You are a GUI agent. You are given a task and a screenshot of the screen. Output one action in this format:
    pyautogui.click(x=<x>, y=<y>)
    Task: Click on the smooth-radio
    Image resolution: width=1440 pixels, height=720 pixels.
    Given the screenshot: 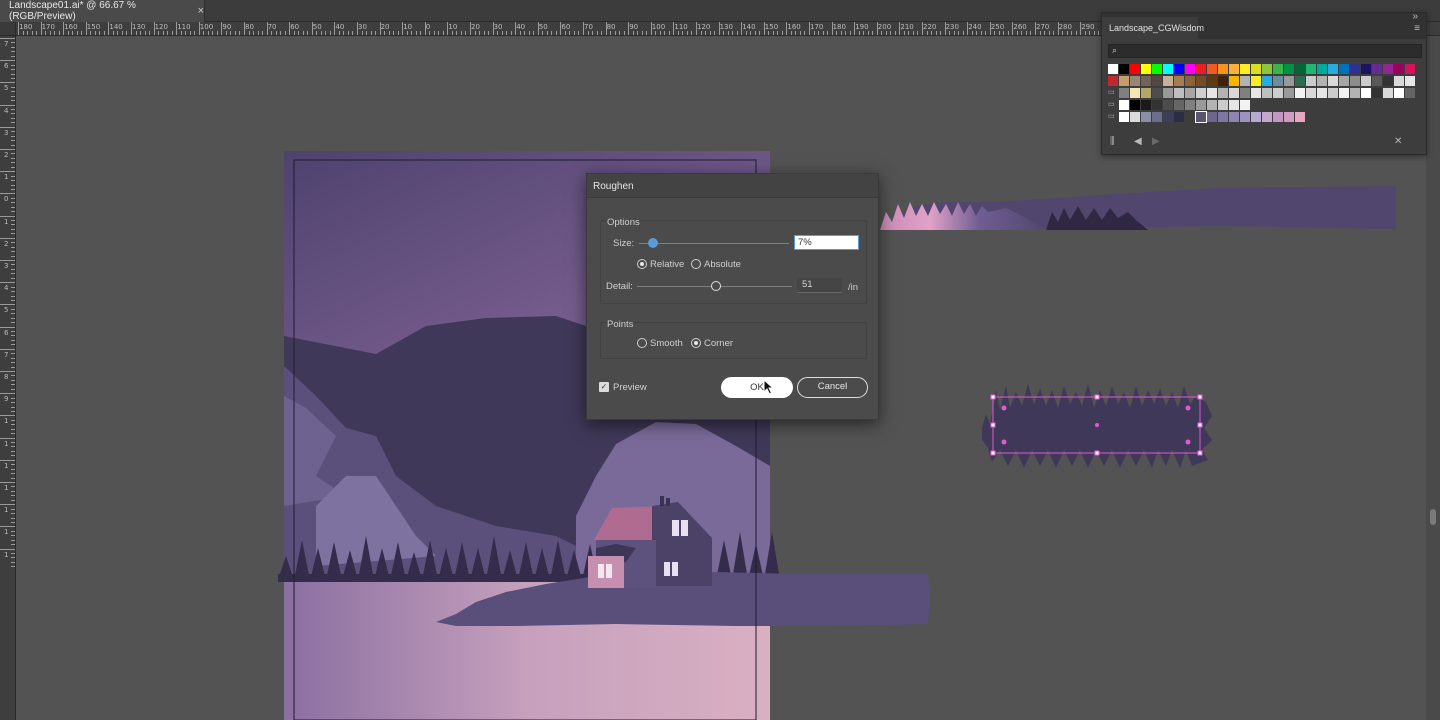 What is the action you would take?
    pyautogui.click(x=642, y=343)
    